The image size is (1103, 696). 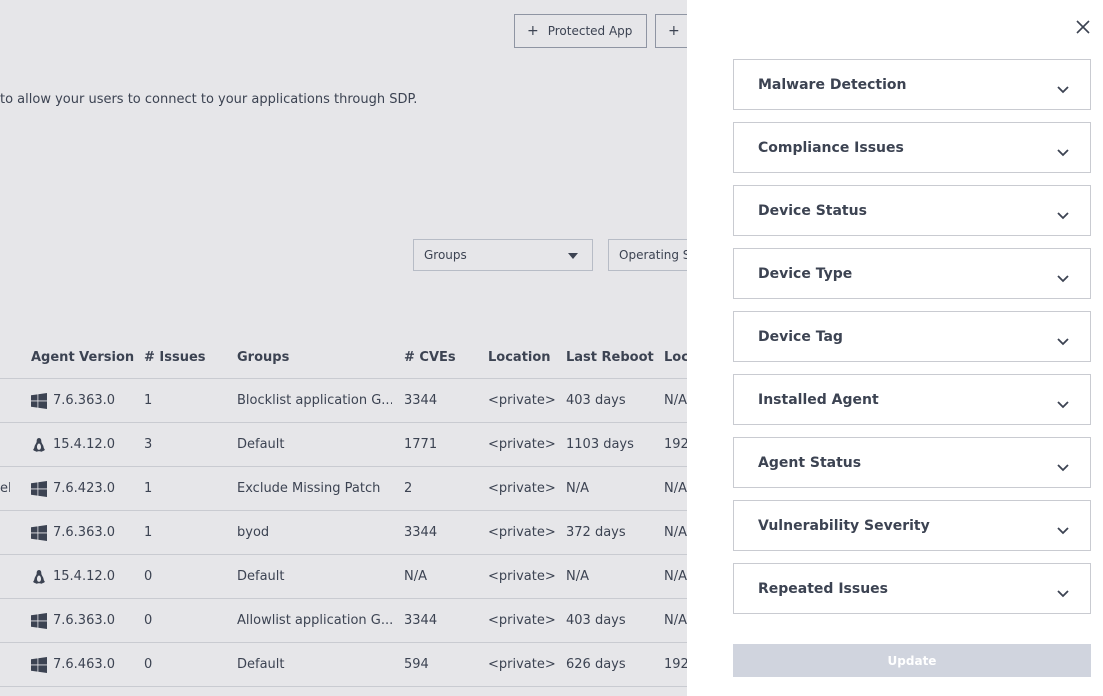 What do you see at coordinates (415, 576) in the screenshot?
I see `cves-cell: N/A` at bounding box center [415, 576].